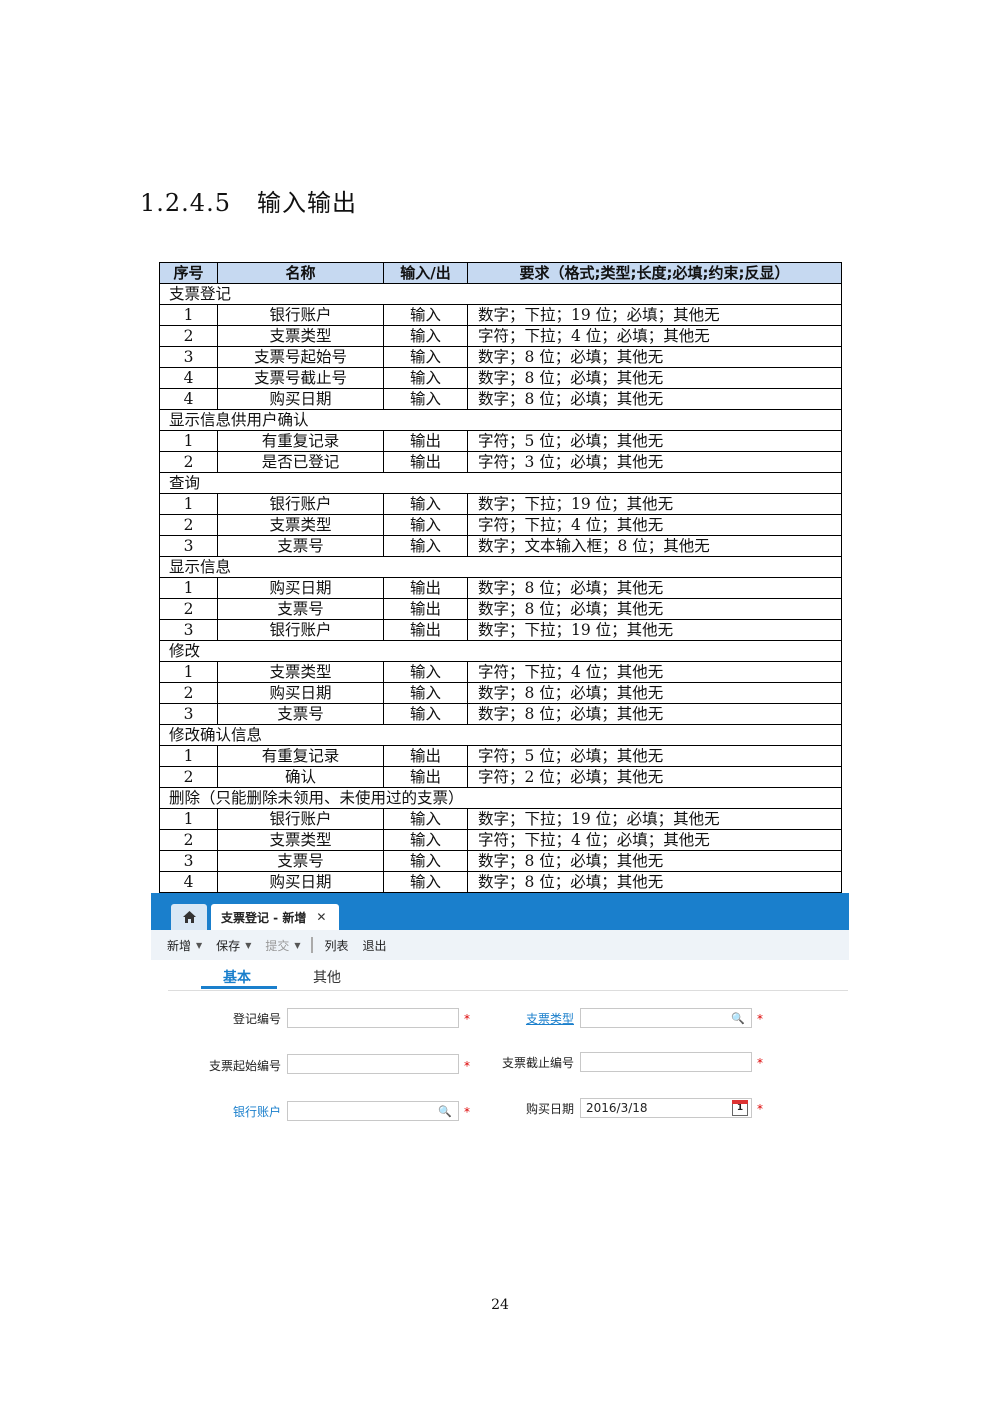 The image size is (1000, 1415). I want to click on save-button: 保存 ▼, so click(233, 945).